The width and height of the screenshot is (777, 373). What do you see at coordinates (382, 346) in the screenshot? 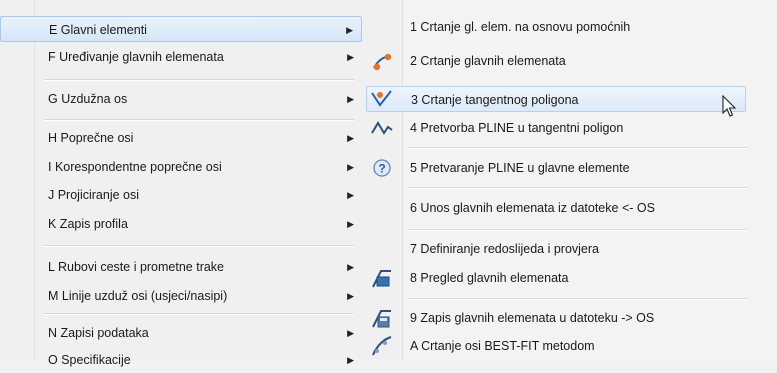
I see `best-fit-icon` at bounding box center [382, 346].